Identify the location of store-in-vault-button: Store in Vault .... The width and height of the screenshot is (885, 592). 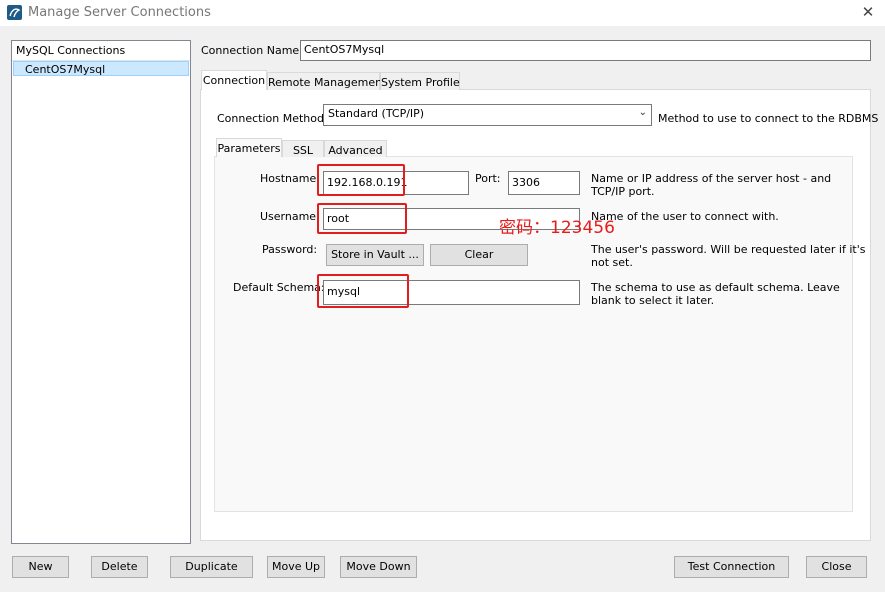
(375, 255).